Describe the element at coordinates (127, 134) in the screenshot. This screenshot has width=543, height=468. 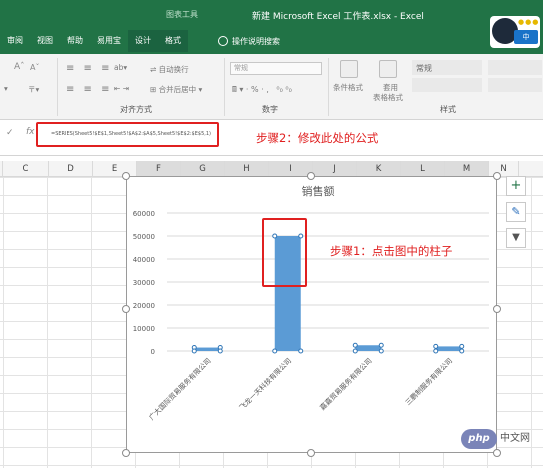
I see `formula-highlight-box` at that location.